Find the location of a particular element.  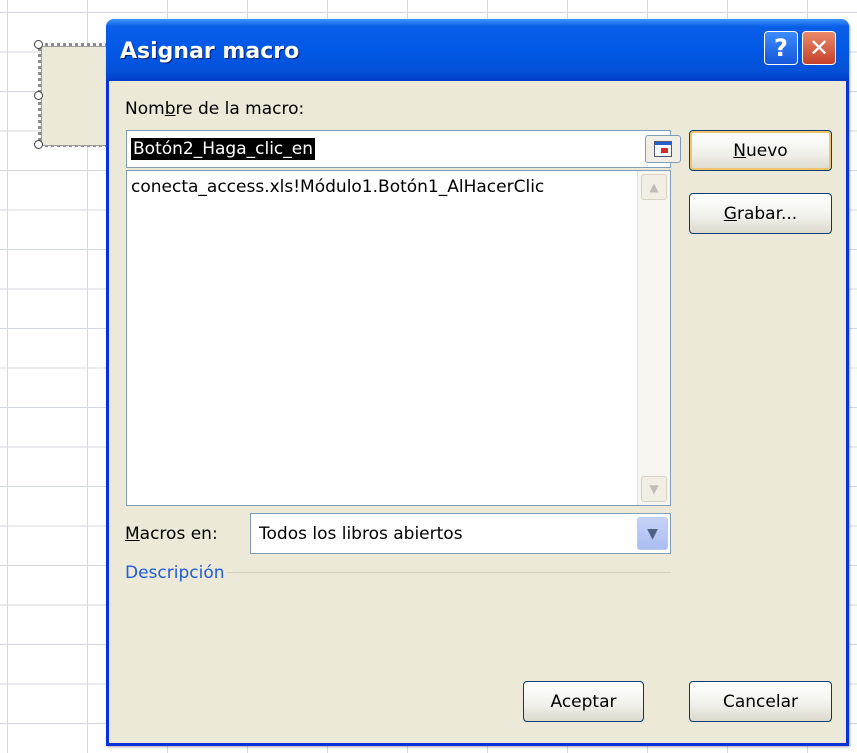

description-label: Descripción is located at coordinates (175, 573).